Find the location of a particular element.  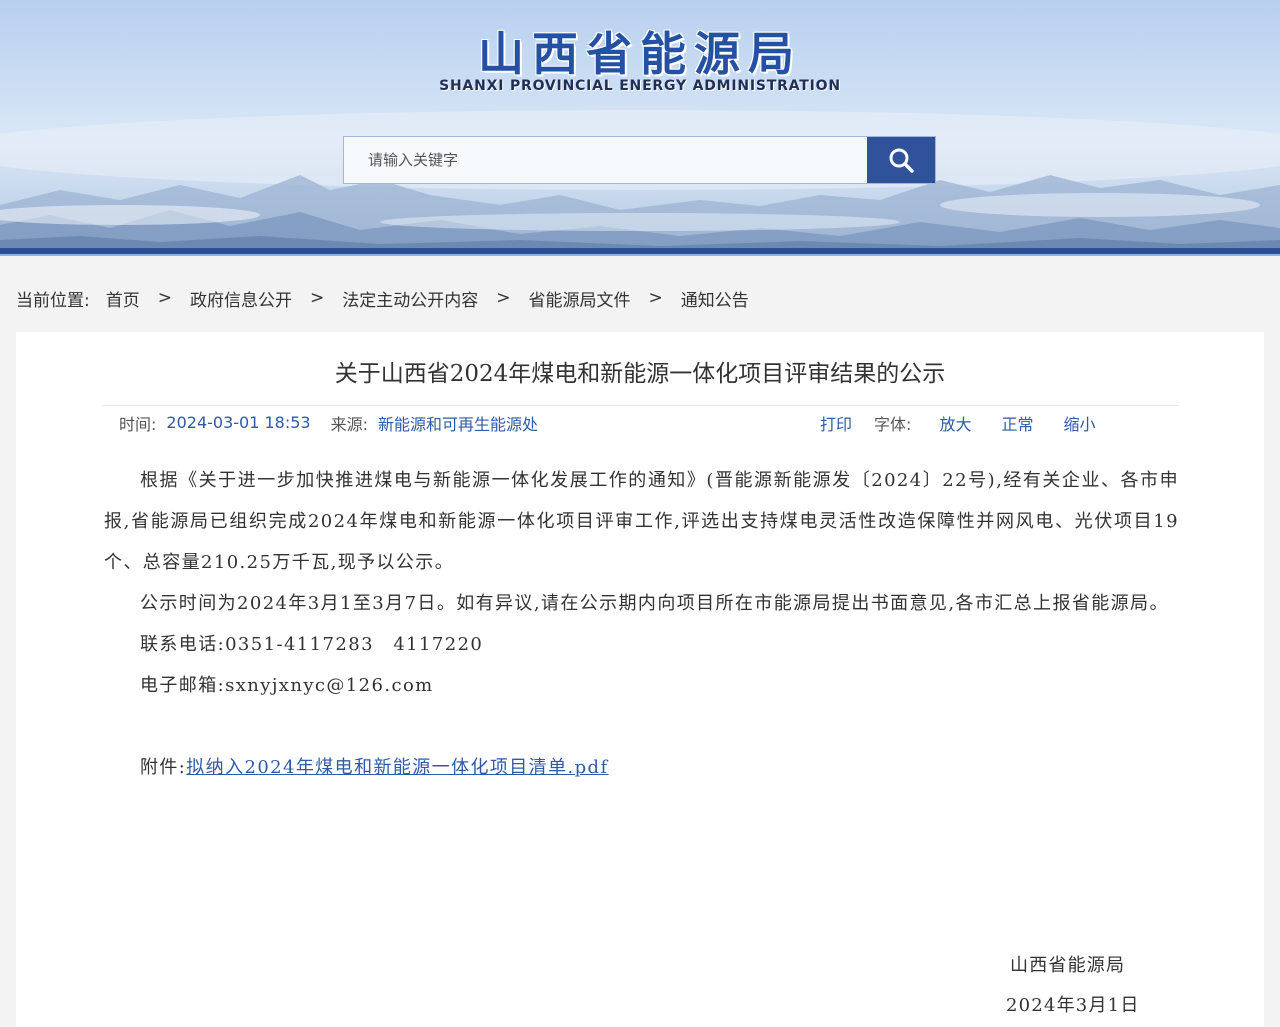

breadcrumb-home: 首页 is located at coordinates (123, 298).